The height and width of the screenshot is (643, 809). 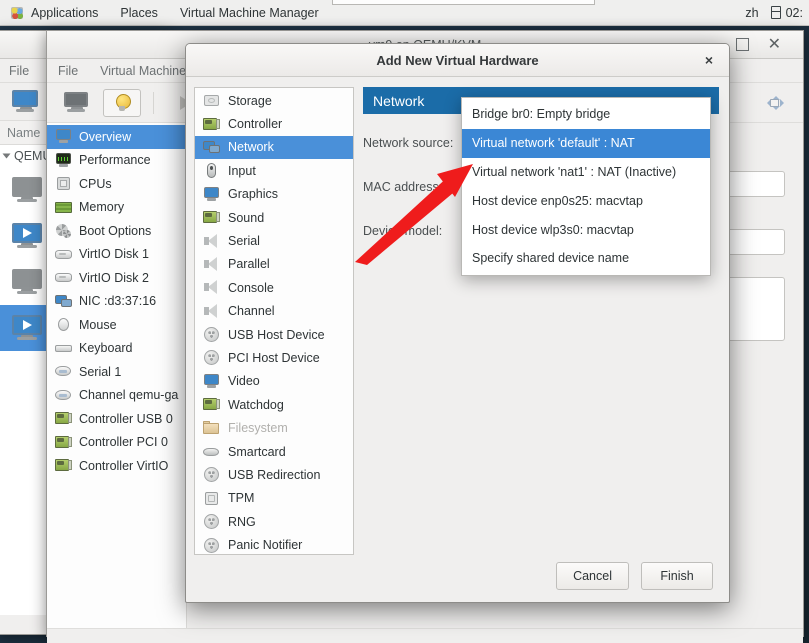 I want to click on vm-details-footer: Add Hardware Cancel Apply, so click(x=425, y=635).